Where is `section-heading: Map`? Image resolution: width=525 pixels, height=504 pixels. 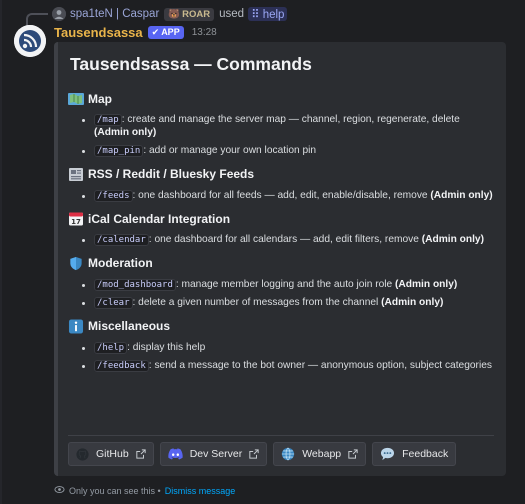
section-heading: Map is located at coordinates (281, 98).